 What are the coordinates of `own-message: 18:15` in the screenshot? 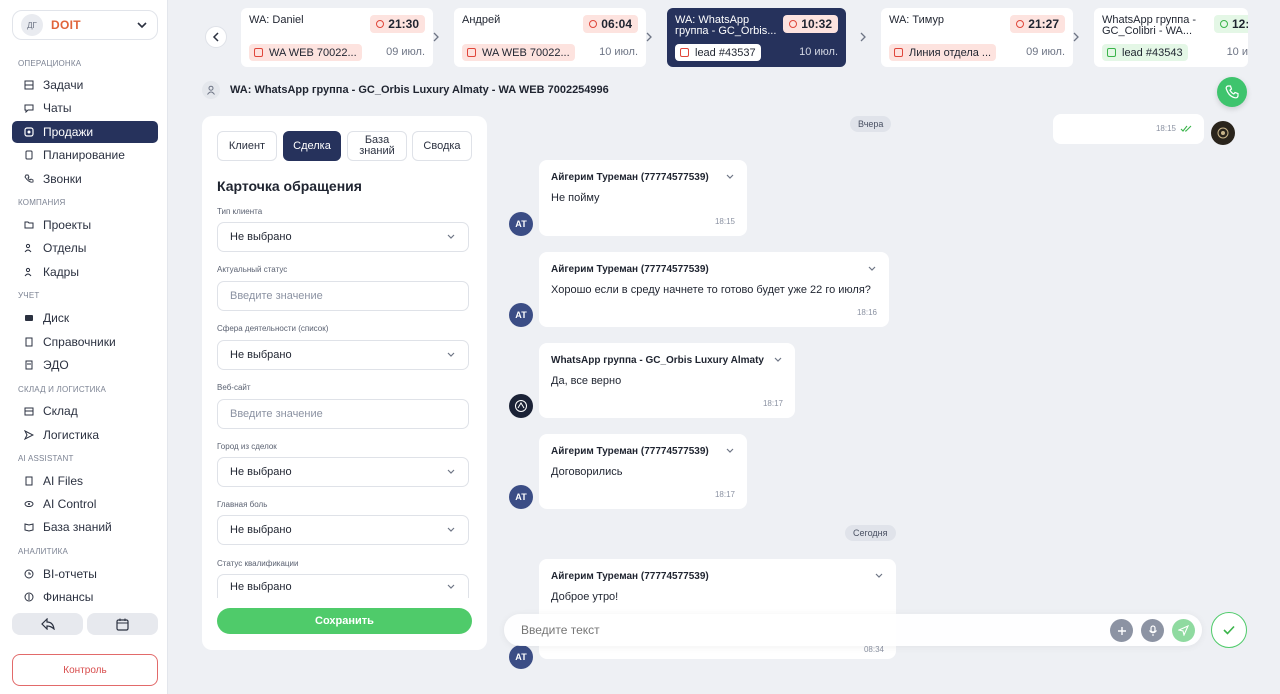 It's located at (1128, 129).